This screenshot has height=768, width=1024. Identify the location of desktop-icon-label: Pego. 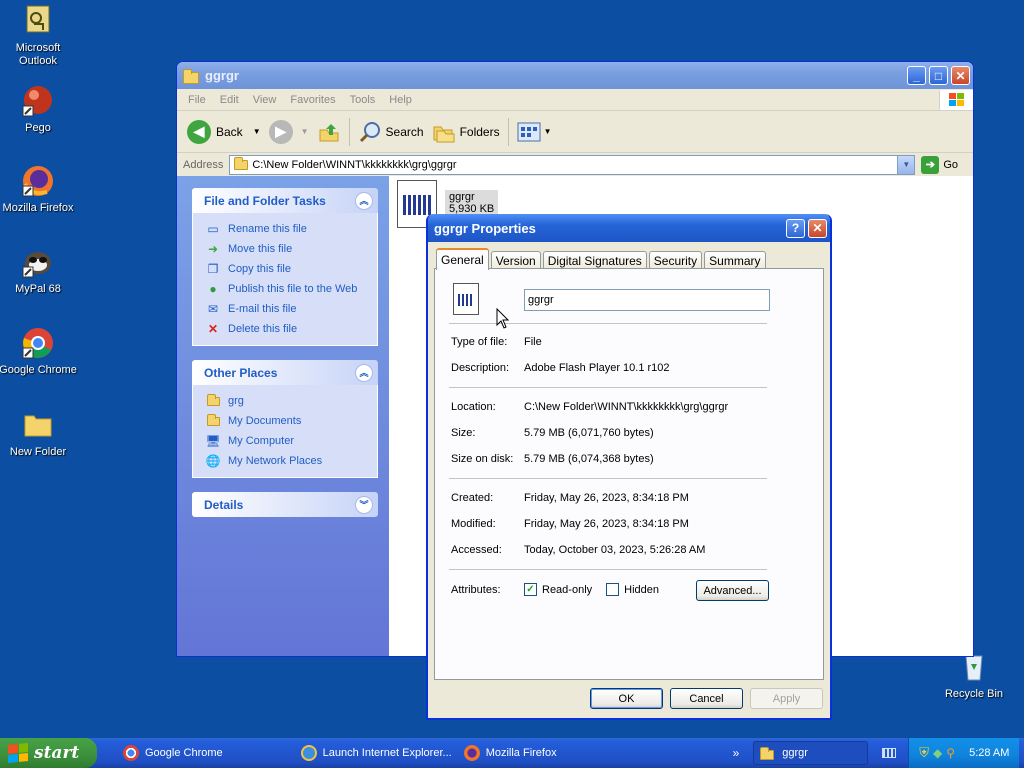
(38, 128).